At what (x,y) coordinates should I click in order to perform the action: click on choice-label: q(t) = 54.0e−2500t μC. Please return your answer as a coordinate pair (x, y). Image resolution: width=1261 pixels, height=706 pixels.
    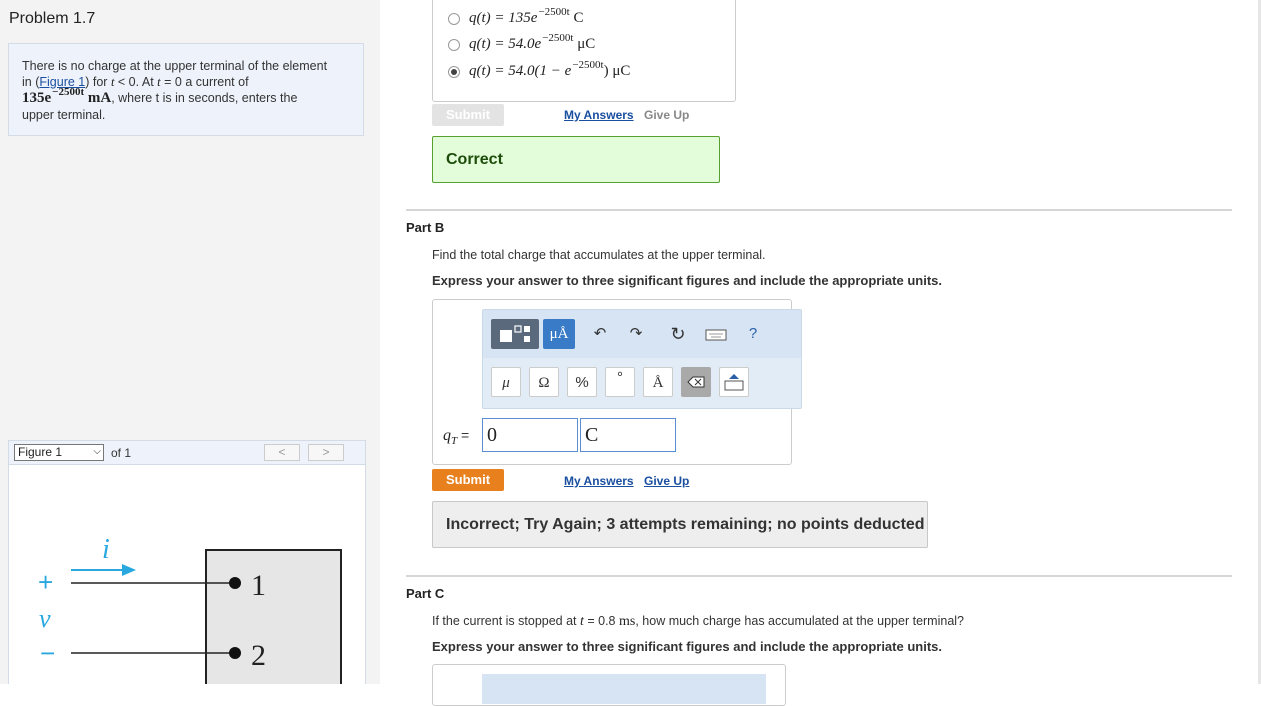
    Looking at the image, I should click on (532, 42).